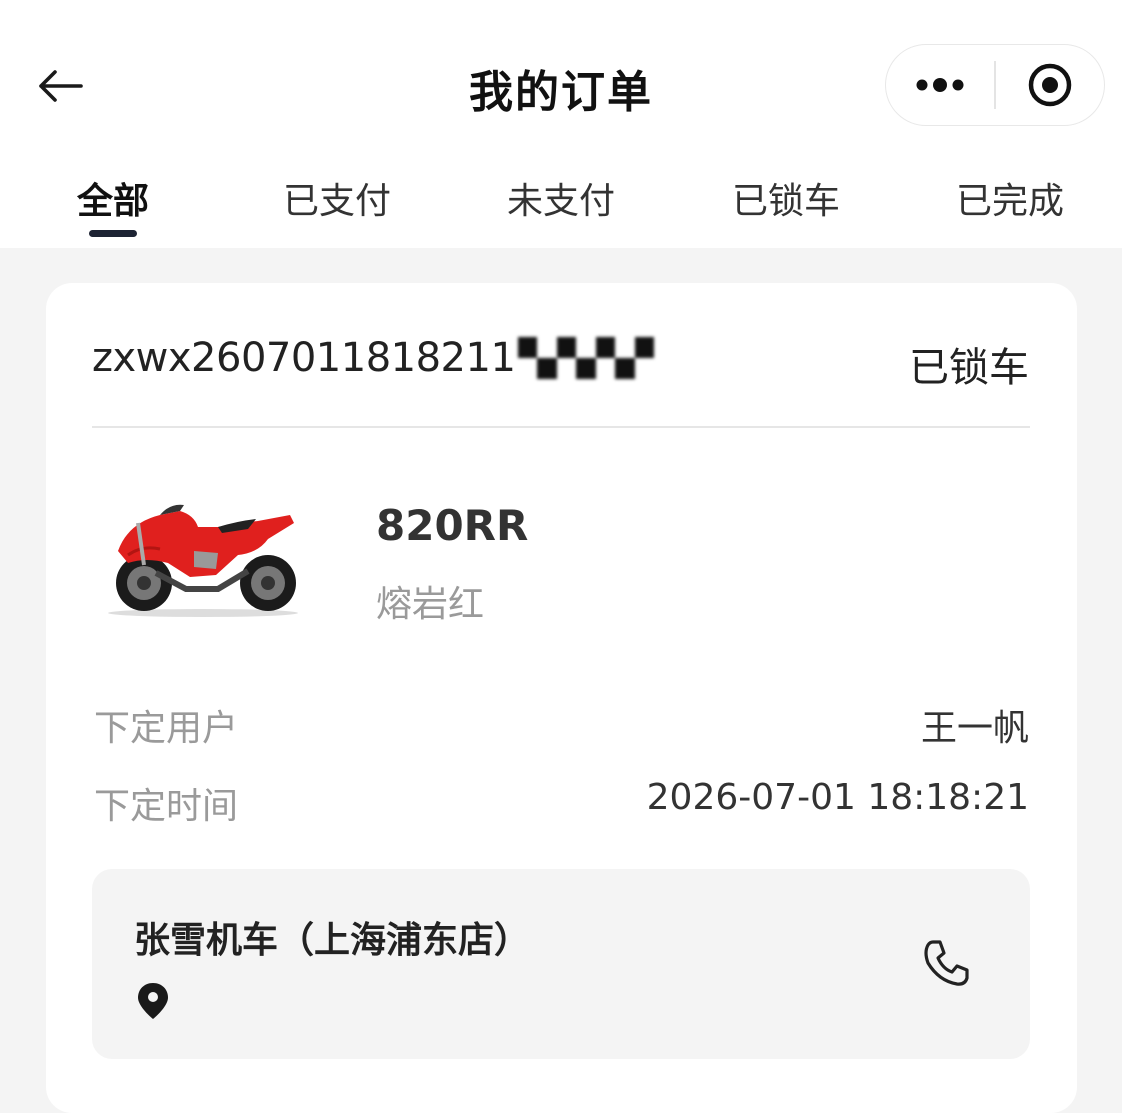 The height and width of the screenshot is (1113, 1122). I want to click on tab-paid: 已支付, so click(337, 198).